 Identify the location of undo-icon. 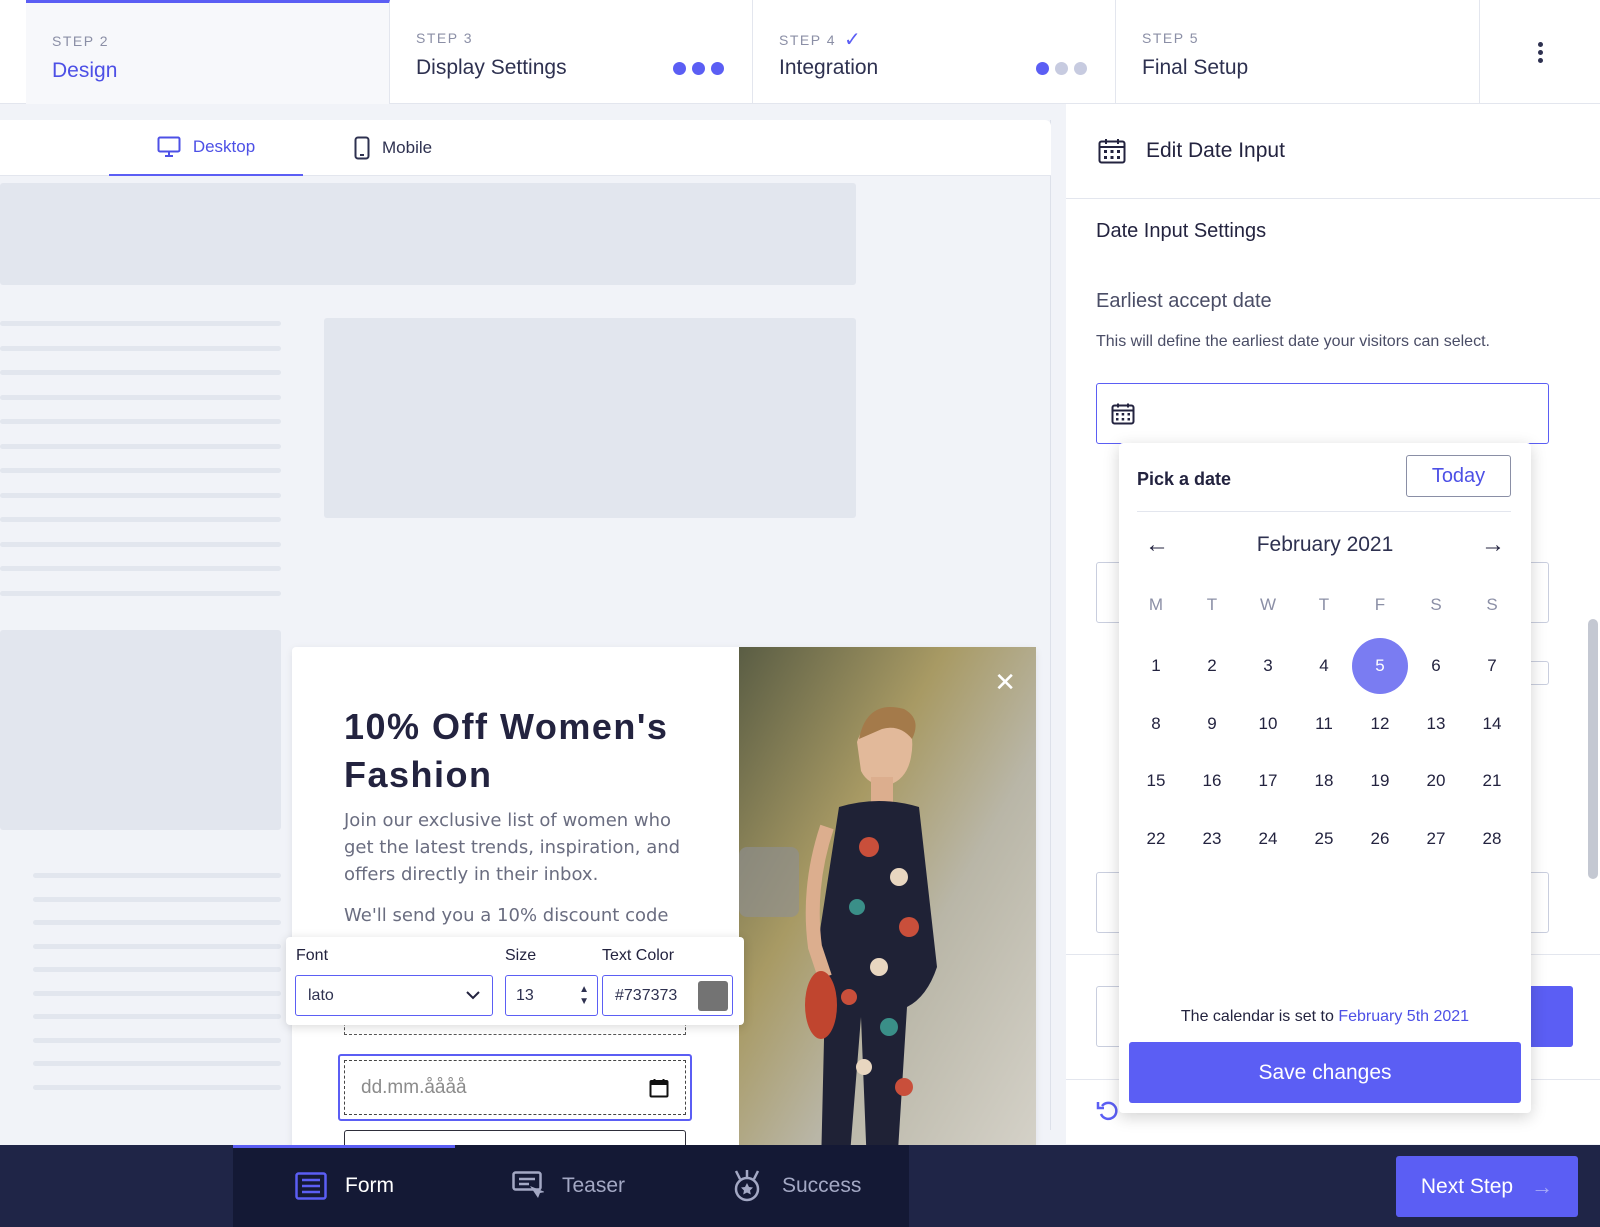
(1108, 1110).